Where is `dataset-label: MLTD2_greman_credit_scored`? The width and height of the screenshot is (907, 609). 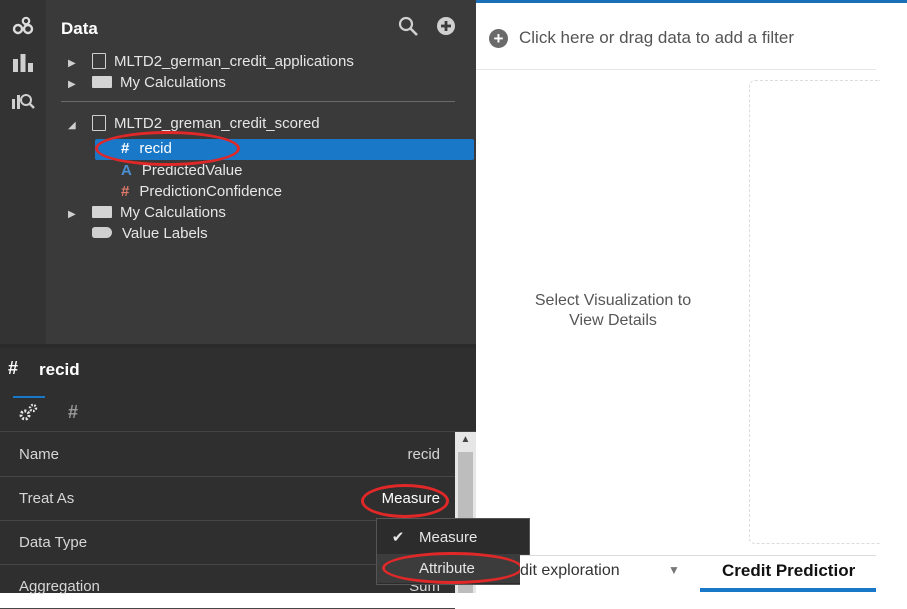 dataset-label: MLTD2_greman_credit_scored is located at coordinates (217, 123).